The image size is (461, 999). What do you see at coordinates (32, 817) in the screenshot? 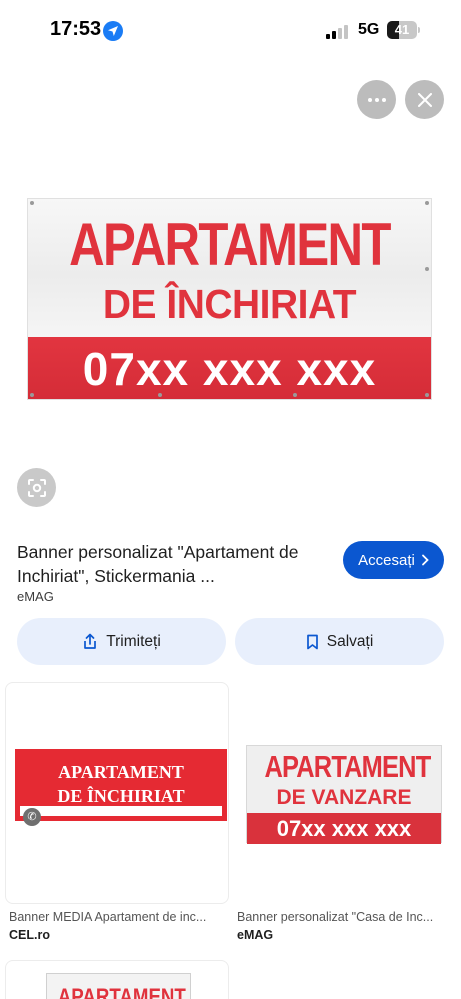
I see `phone-icon: ✆` at bounding box center [32, 817].